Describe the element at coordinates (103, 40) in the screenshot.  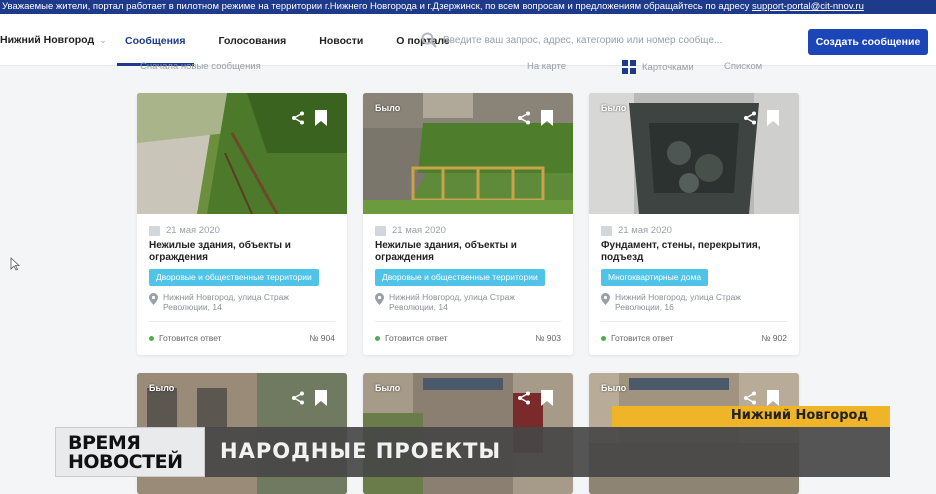
I see `chevron-down-icon: ⌄` at that location.